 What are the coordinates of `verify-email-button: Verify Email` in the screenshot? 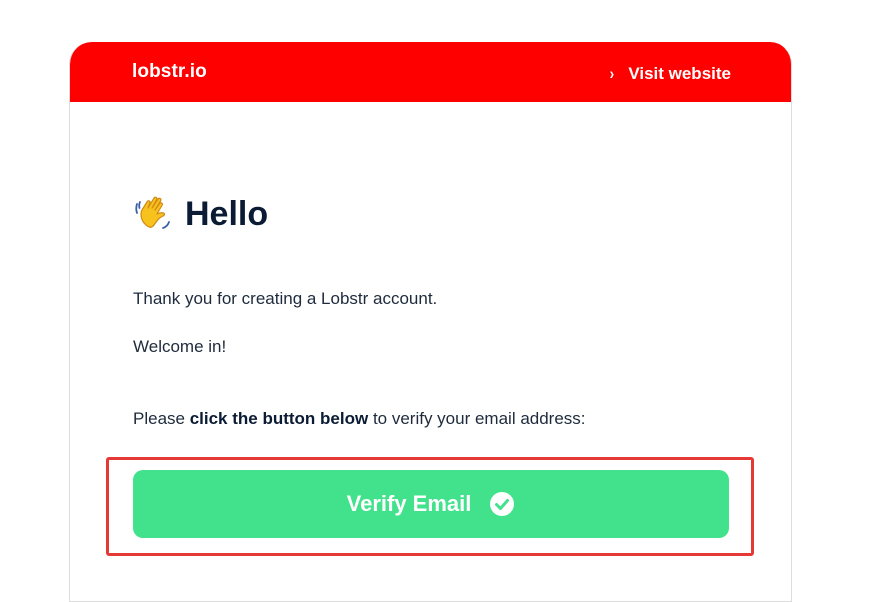 It's located at (431, 504).